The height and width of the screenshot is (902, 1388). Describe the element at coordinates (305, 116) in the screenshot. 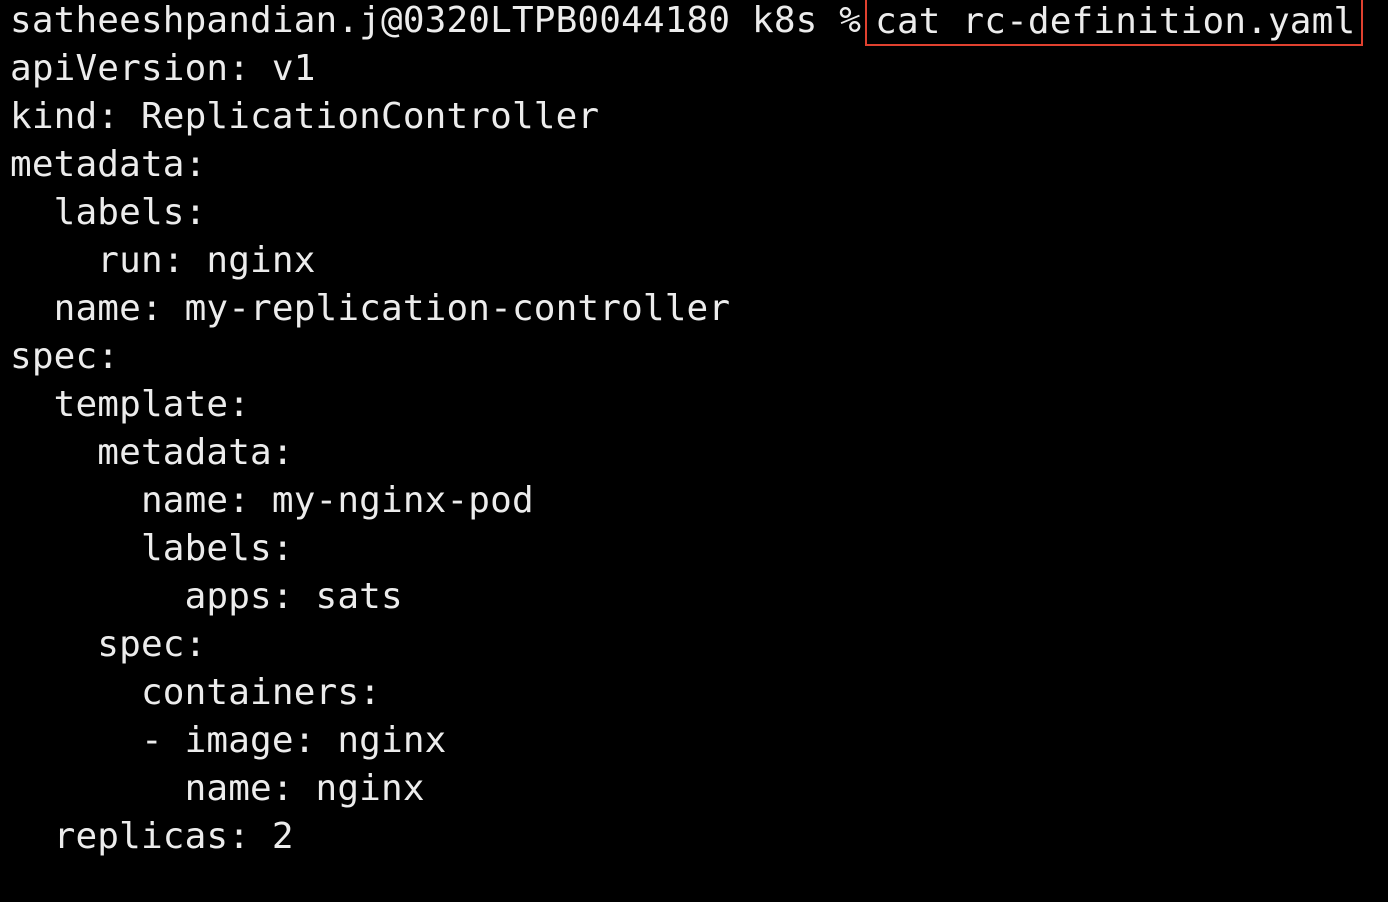

I see `output-line: kind: ReplicationController` at that location.